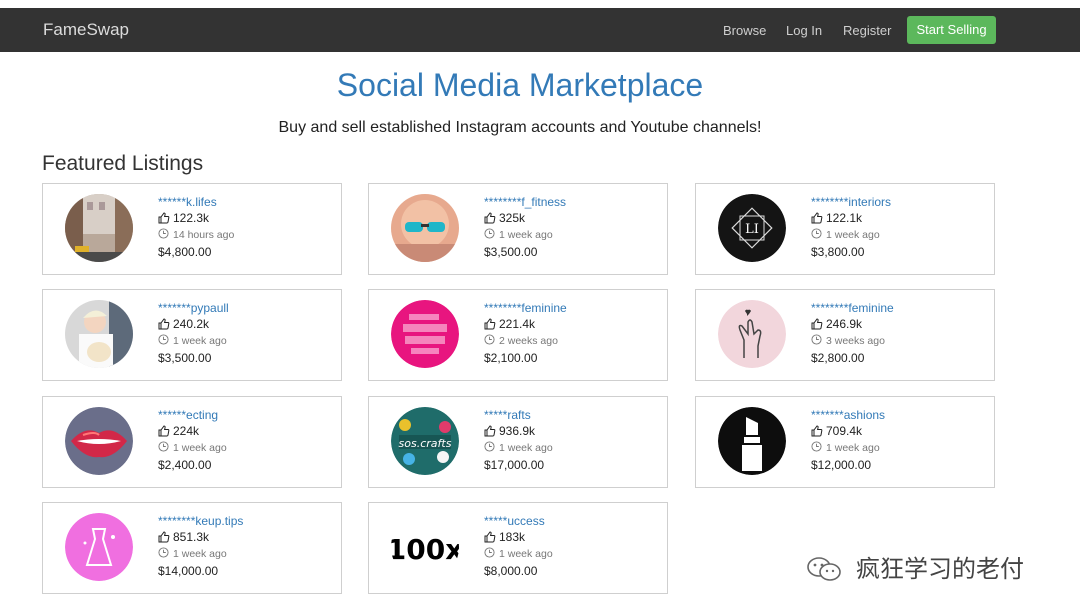 Image resolution: width=1080 pixels, height=616 pixels. Describe the element at coordinates (514, 465) in the screenshot. I see `listing-price: $17,000.00` at that location.